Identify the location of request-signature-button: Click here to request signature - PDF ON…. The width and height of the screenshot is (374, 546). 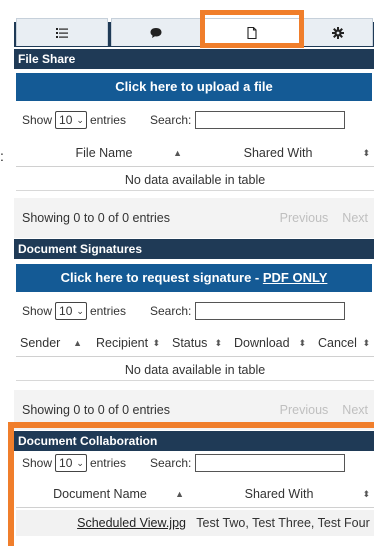
(194, 278).